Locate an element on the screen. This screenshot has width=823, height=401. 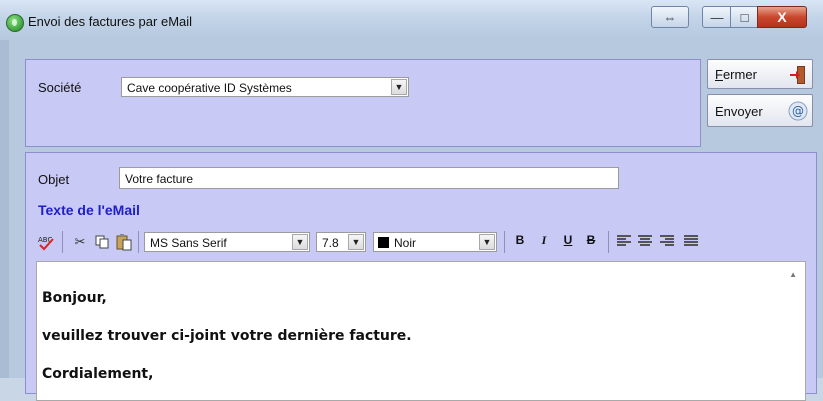
app-icon is located at coordinates (15, 23).